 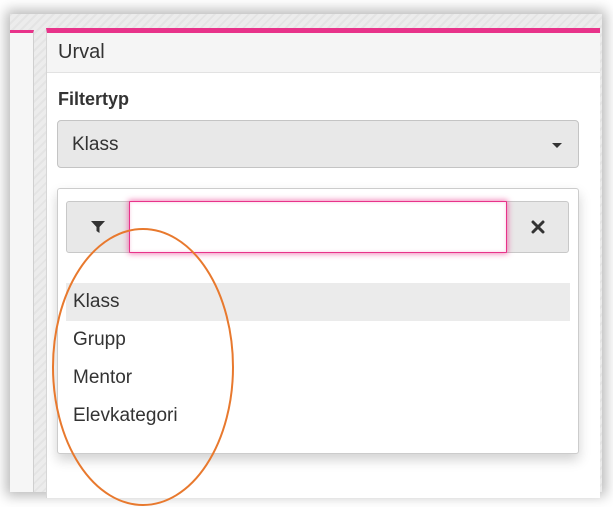 What do you see at coordinates (94, 99) in the screenshot?
I see `filter-type-label: Filtertyp` at bounding box center [94, 99].